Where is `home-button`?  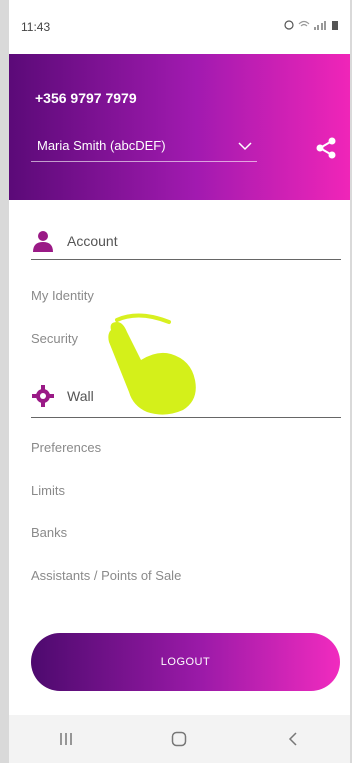
home-button is located at coordinates (179, 739).